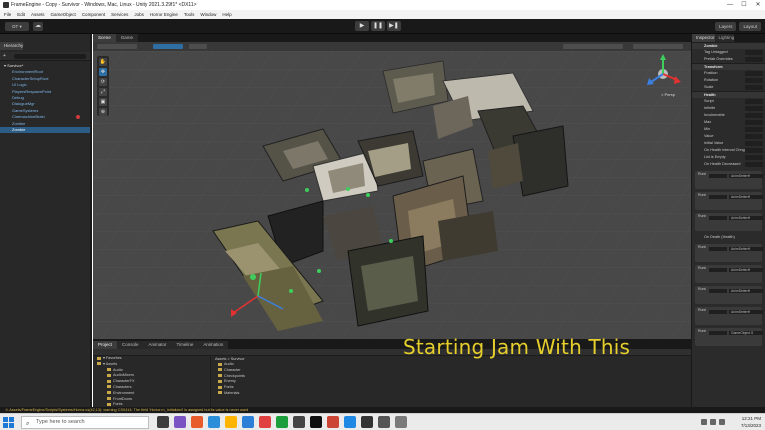  Describe the element at coordinates (746, 333) in the screenshot. I see `event-method-field: GameObject.S` at that location.